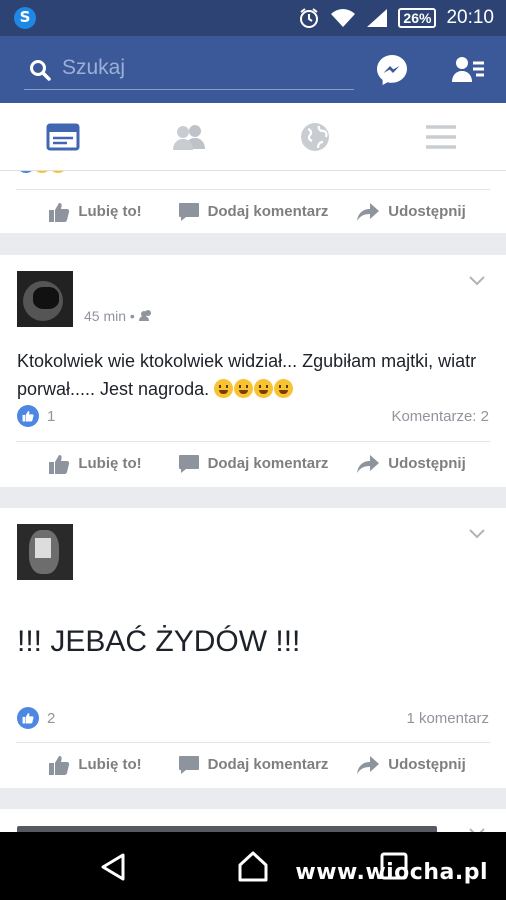 Image resolution: width=506 pixels, height=900 pixels. I want to click on like-count: 1, so click(51, 416).